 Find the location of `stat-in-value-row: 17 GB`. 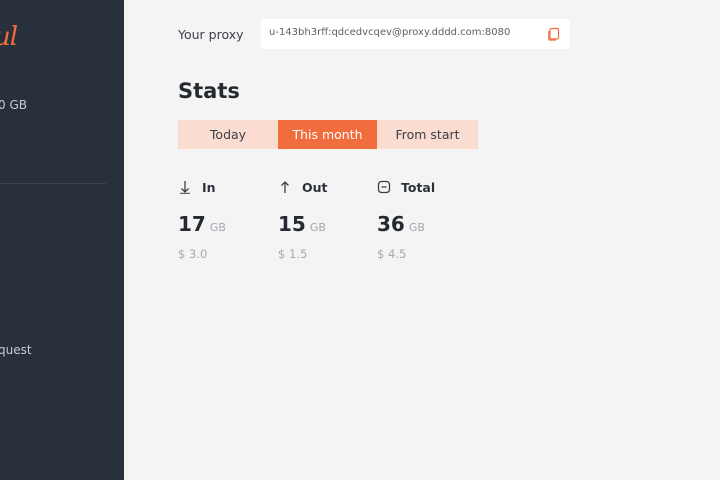

stat-in-value-row: 17 GB is located at coordinates (202, 224).